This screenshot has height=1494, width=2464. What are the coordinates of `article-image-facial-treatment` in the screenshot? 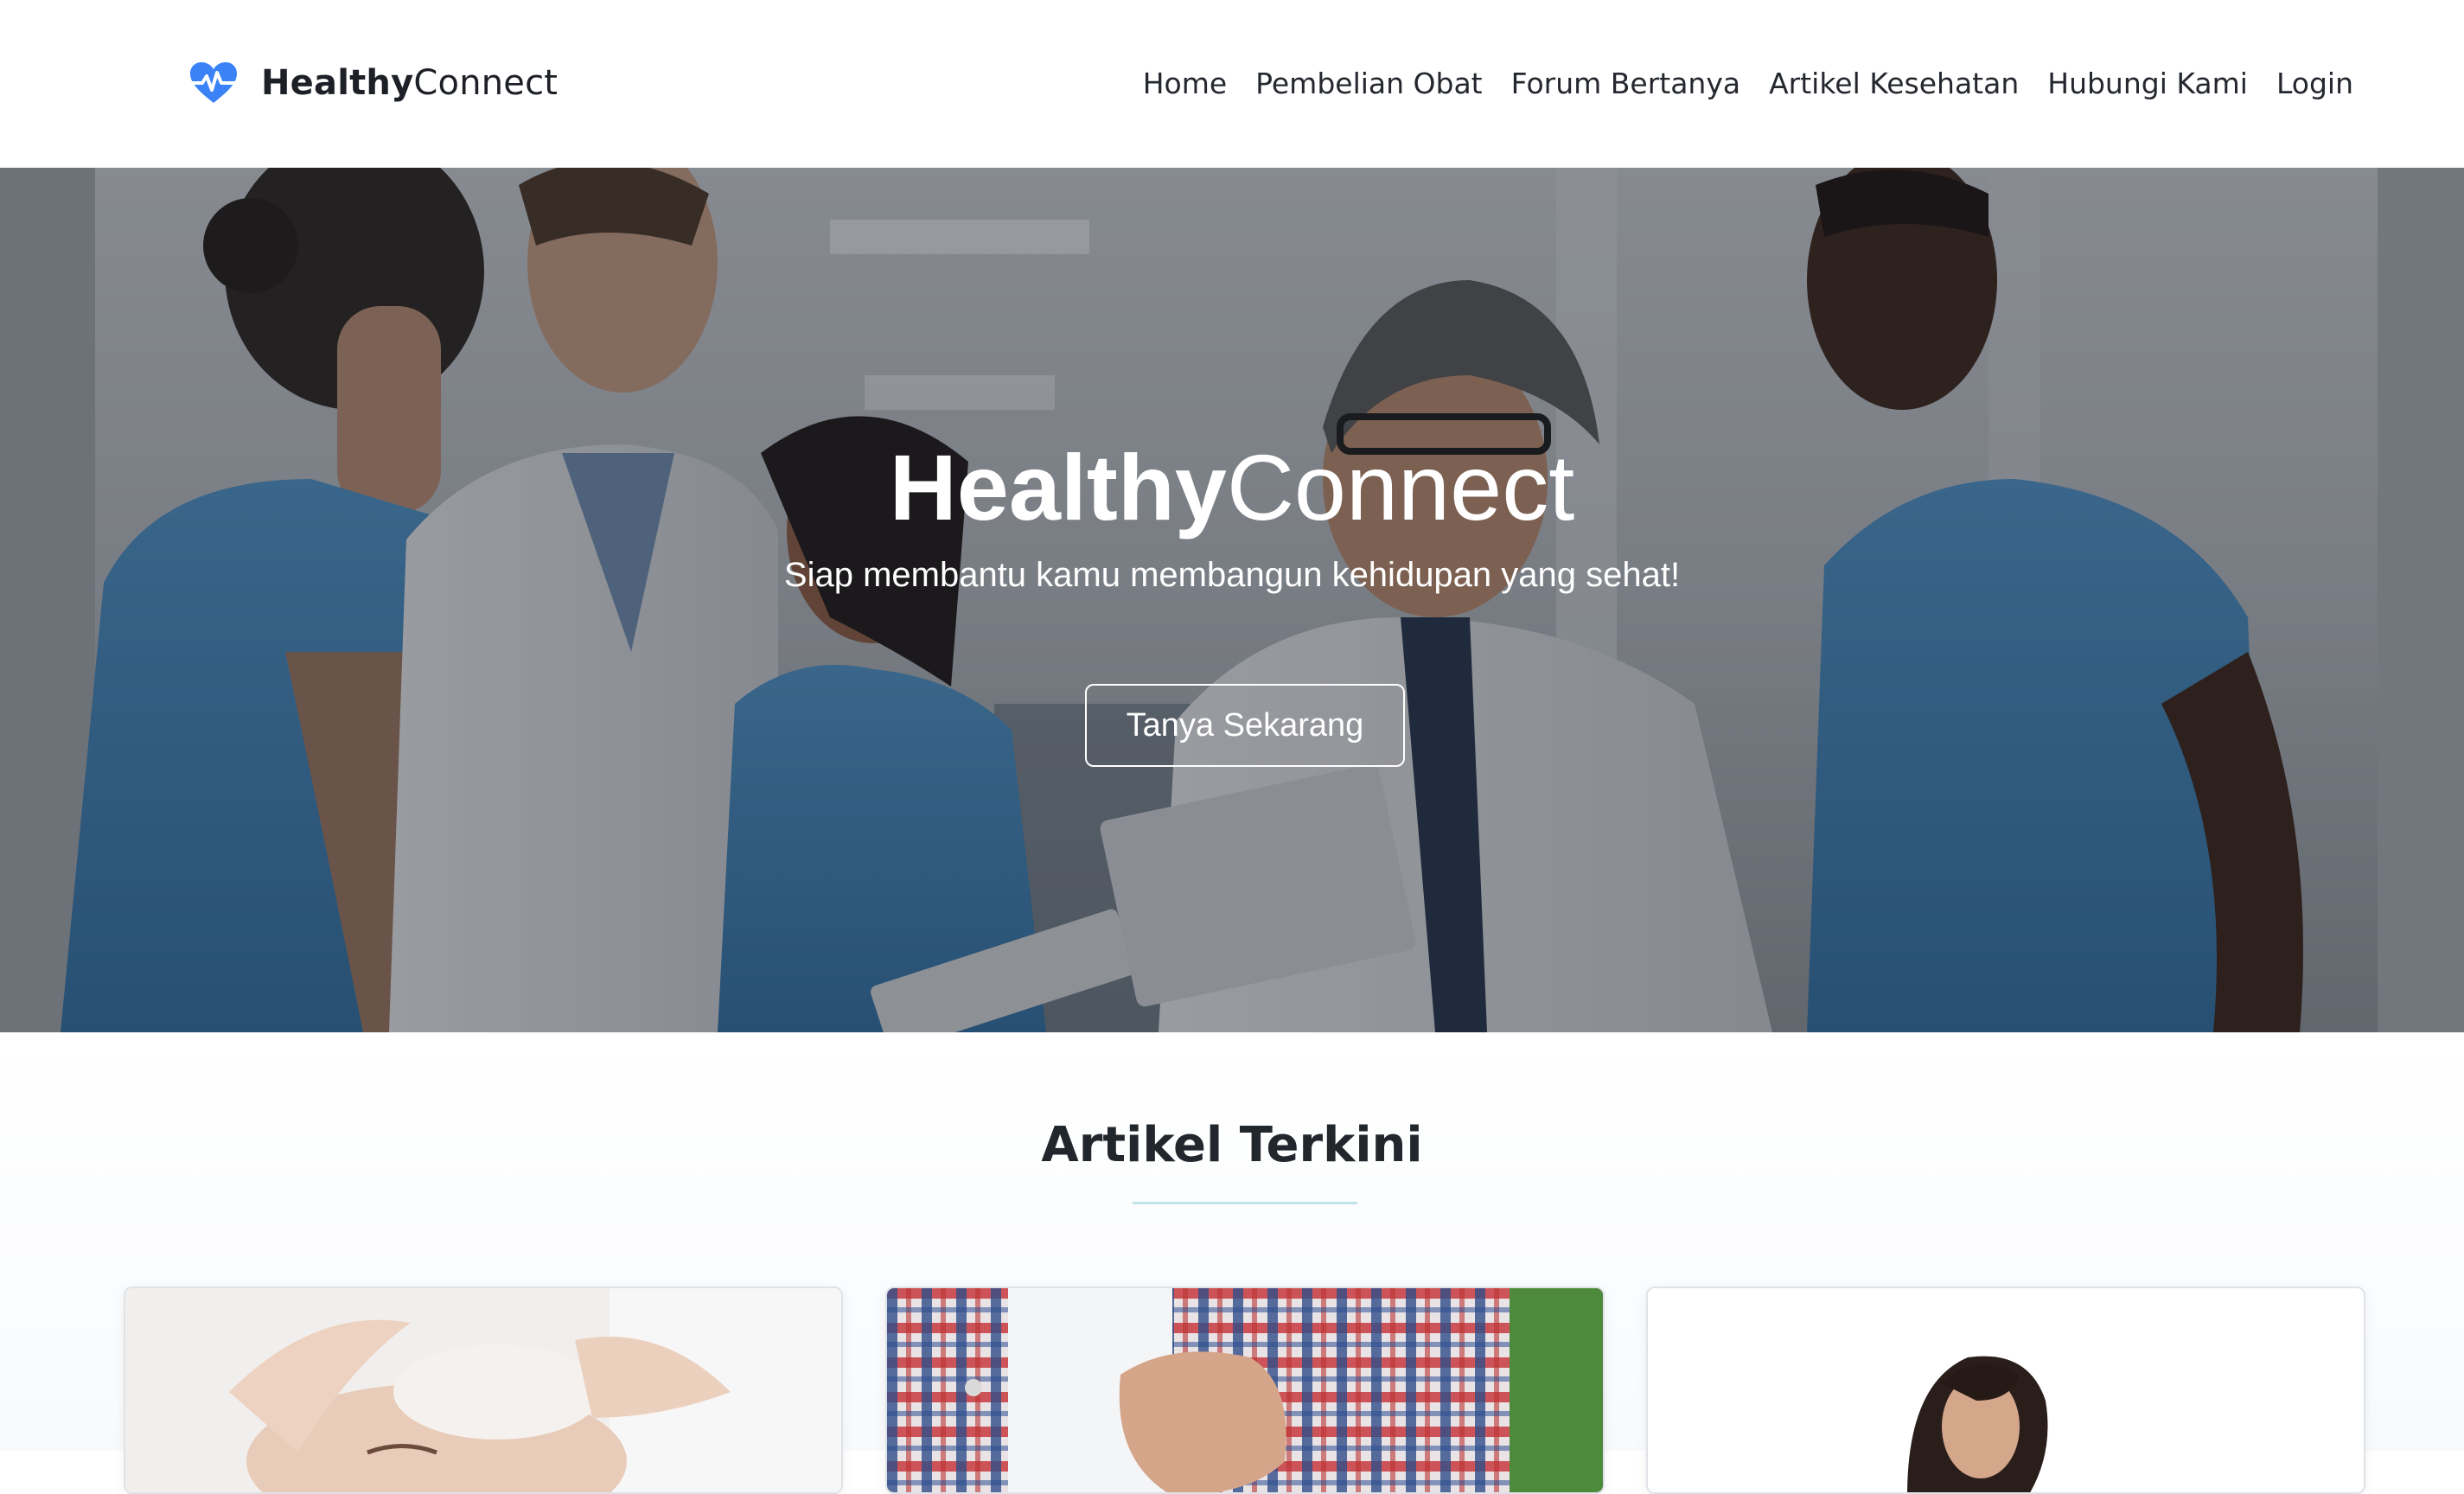 It's located at (483, 1390).